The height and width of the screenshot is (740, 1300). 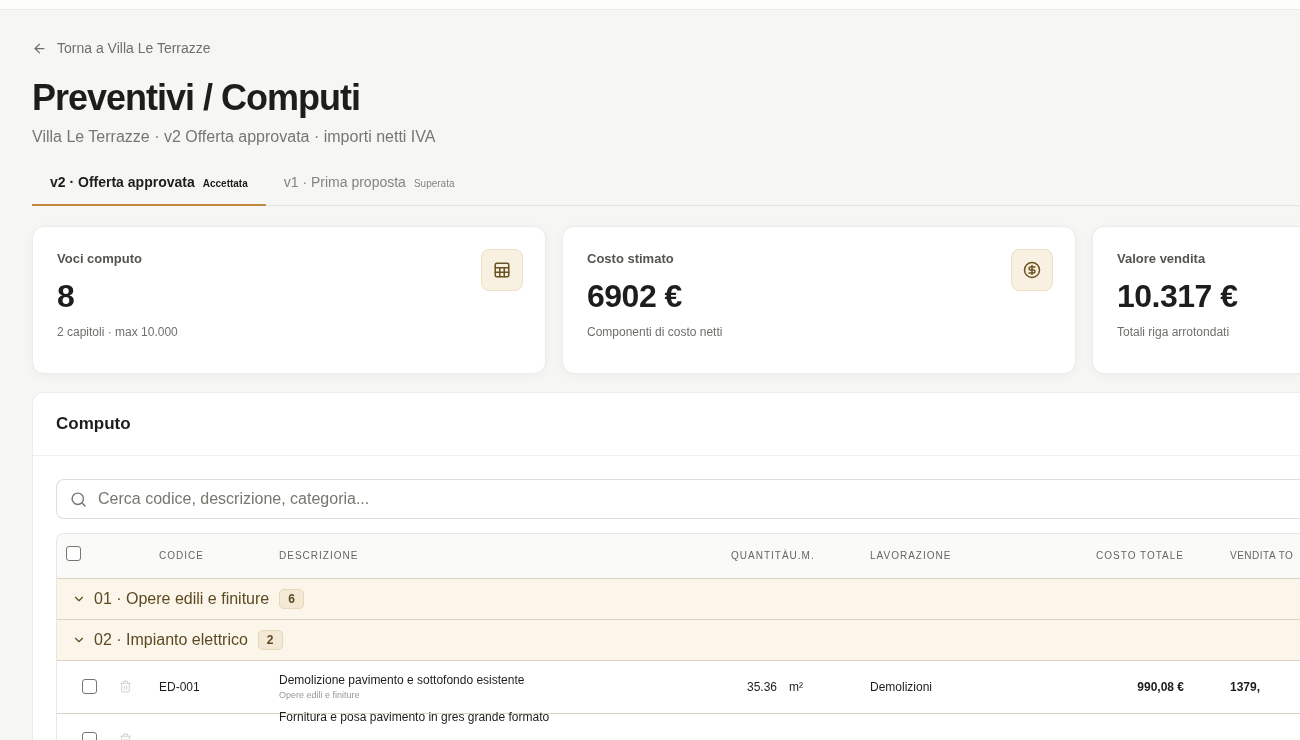 What do you see at coordinates (171, 639) in the screenshot?
I see `chapter-label: 02 · Impianto elettrico` at bounding box center [171, 639].